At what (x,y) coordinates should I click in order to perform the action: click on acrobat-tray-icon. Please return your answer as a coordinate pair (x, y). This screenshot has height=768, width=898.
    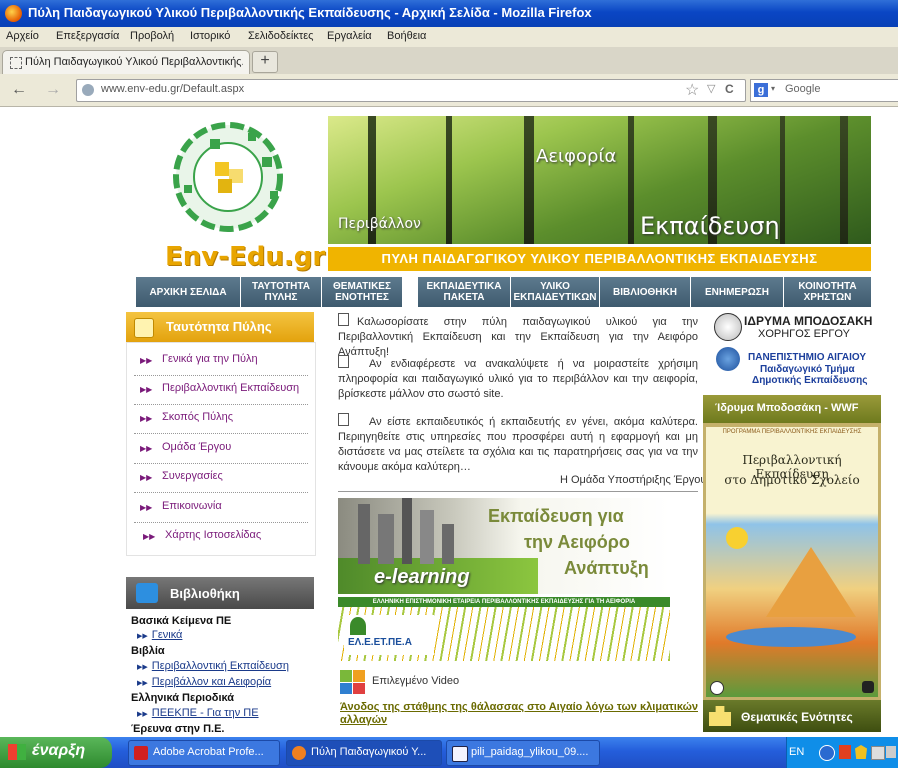
    Looking at the image, I should click on (845, 752).